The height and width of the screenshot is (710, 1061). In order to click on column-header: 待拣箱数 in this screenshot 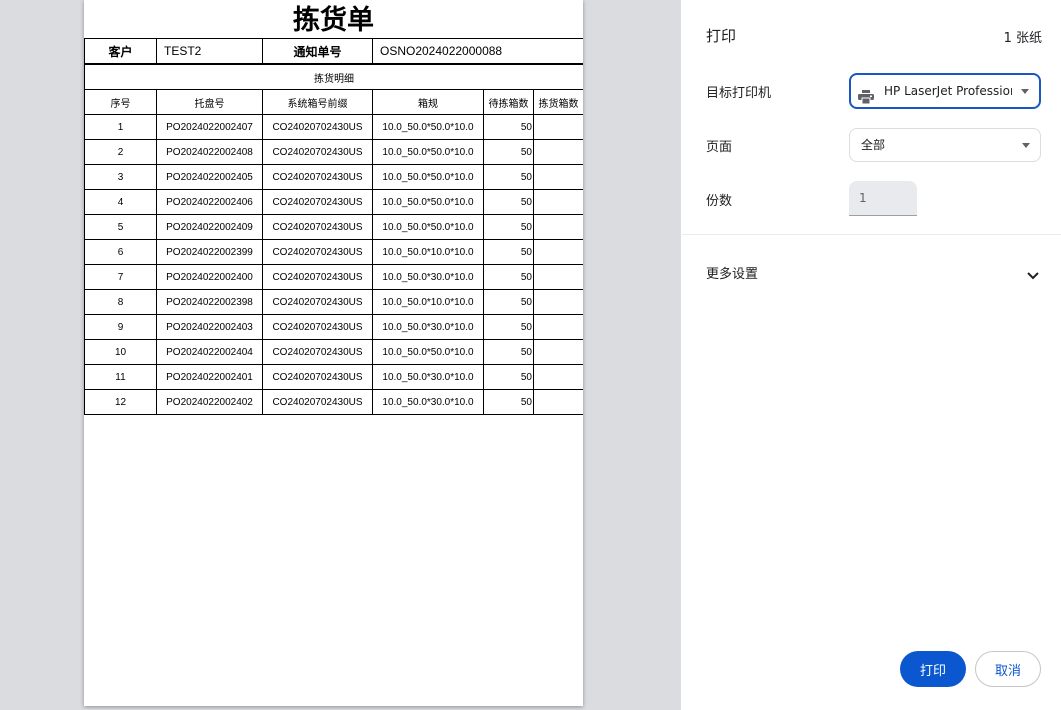, I will do `click(508, 102)`.